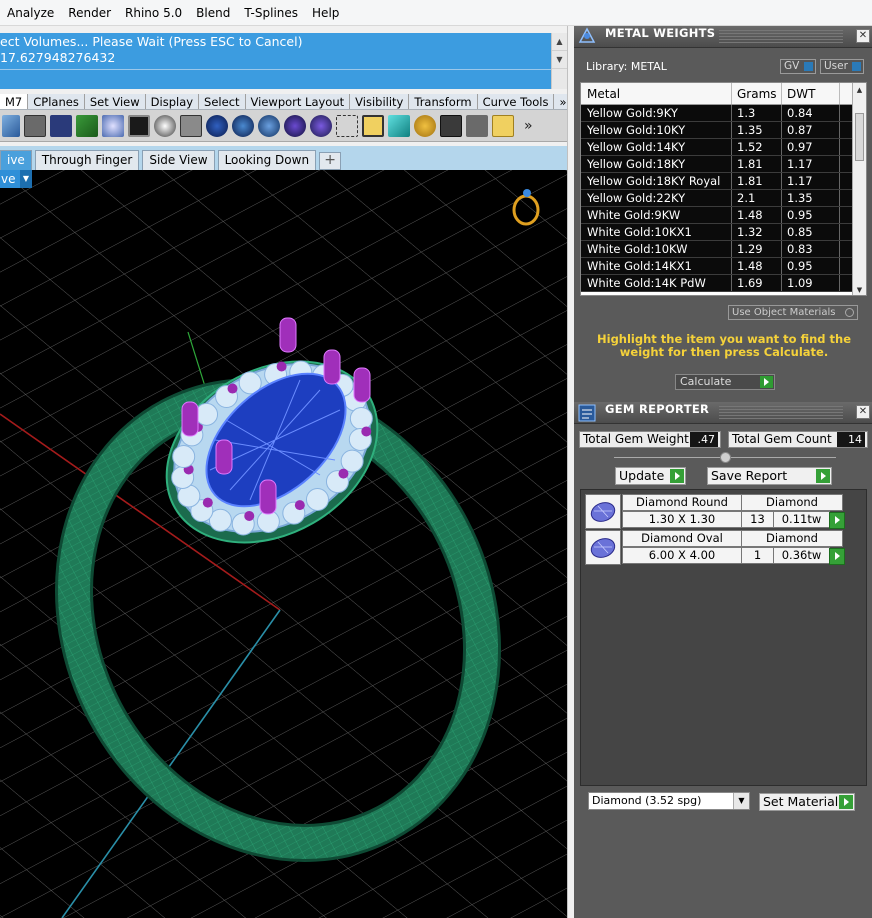  I want to click on table-row: Yellow Gold:14KY 1.52 0.97, so click(723, 147).